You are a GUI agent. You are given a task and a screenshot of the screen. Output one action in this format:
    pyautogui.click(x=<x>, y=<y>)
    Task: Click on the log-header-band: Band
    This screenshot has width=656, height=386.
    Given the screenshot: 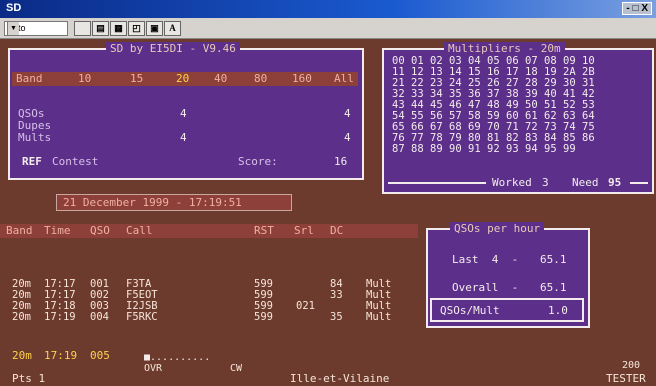 What is the action you would take?
    pyautogui.click(x=19, y=230)
    